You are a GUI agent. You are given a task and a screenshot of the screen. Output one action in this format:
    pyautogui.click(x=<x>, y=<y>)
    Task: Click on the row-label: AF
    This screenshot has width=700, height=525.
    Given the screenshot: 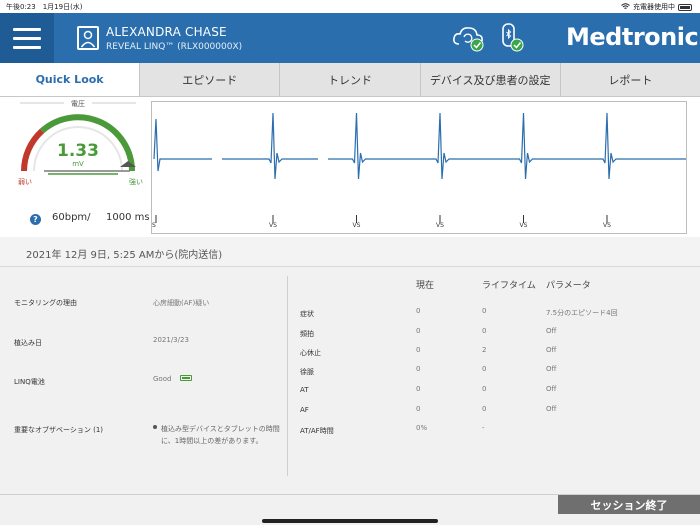 What is the action you would take?
    pyautogui.click(x=304, y=410)
    